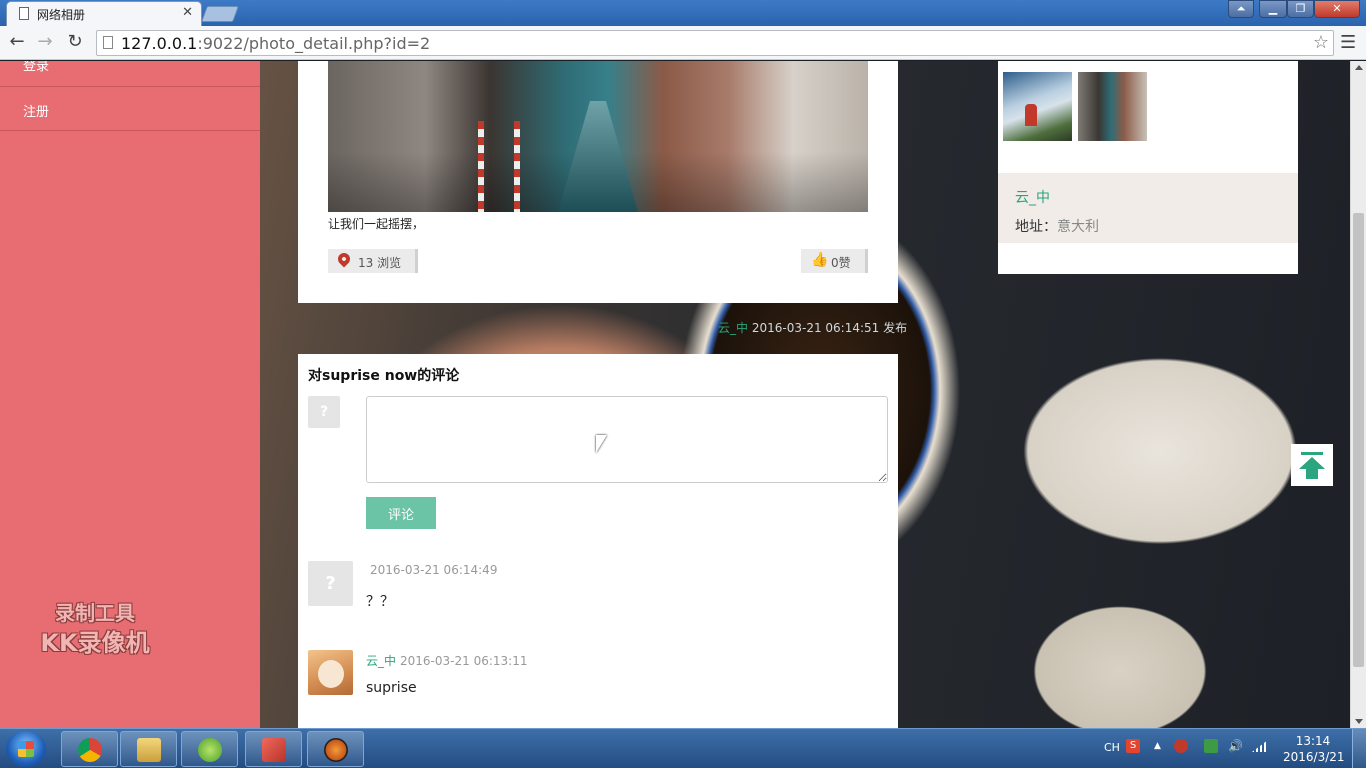 This screenshot has width=1366, height=768. What do you see at coordinates (1148, 167) in the screenshot?
I see `author-panel: 云_中 地址：意大利` at bounding box center [1148, 167].